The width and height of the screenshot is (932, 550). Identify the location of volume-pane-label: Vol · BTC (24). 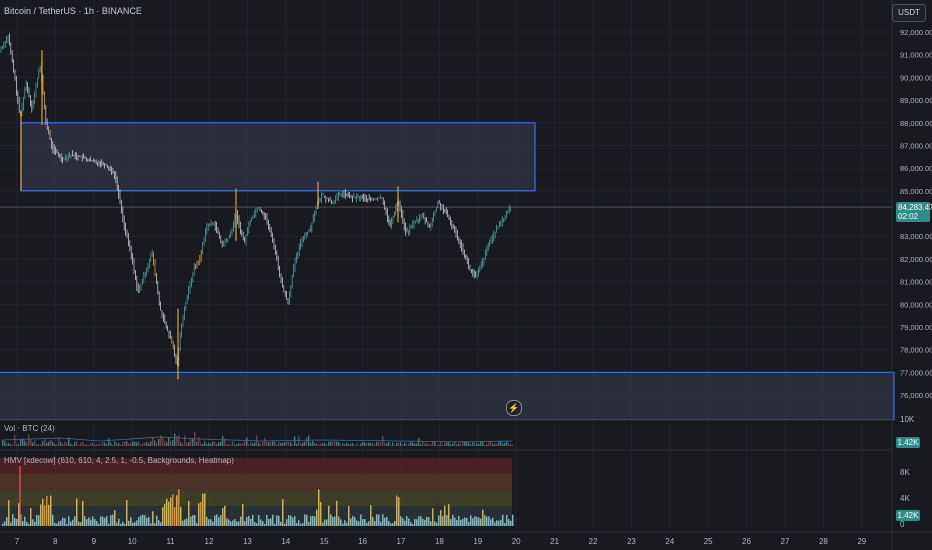
(29, 428).